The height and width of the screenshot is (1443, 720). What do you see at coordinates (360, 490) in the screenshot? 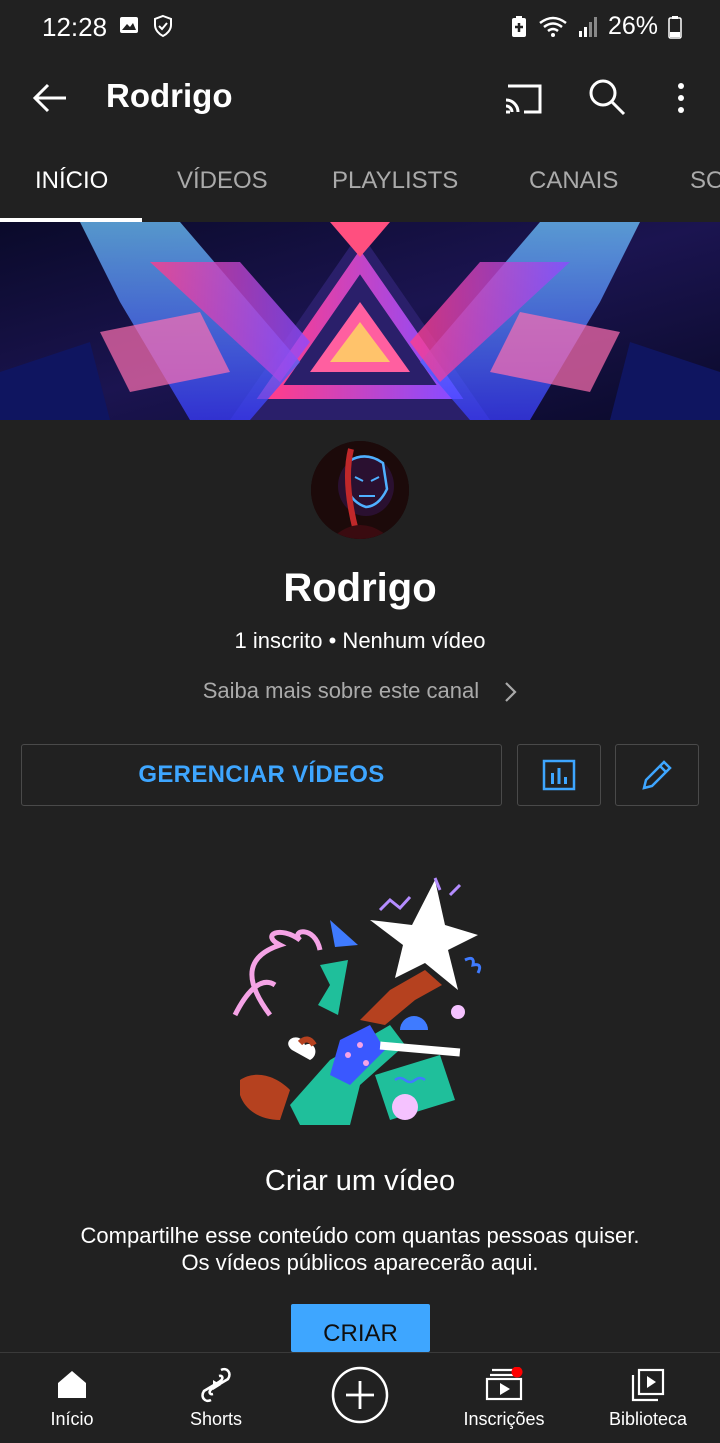
I see `avatar` at bounding box center [360, 490].